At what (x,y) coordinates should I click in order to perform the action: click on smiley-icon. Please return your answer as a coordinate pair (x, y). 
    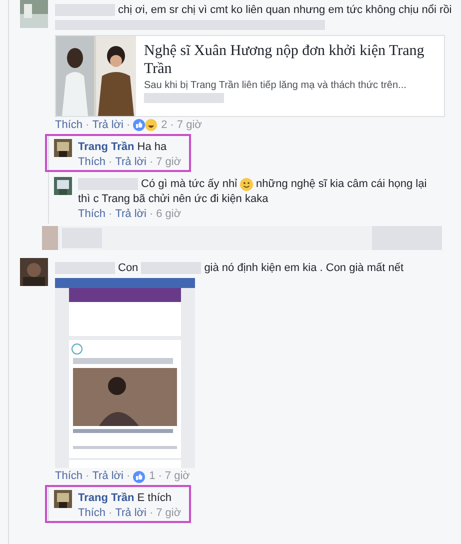
    Looking at the image, I should click on (247, 184).